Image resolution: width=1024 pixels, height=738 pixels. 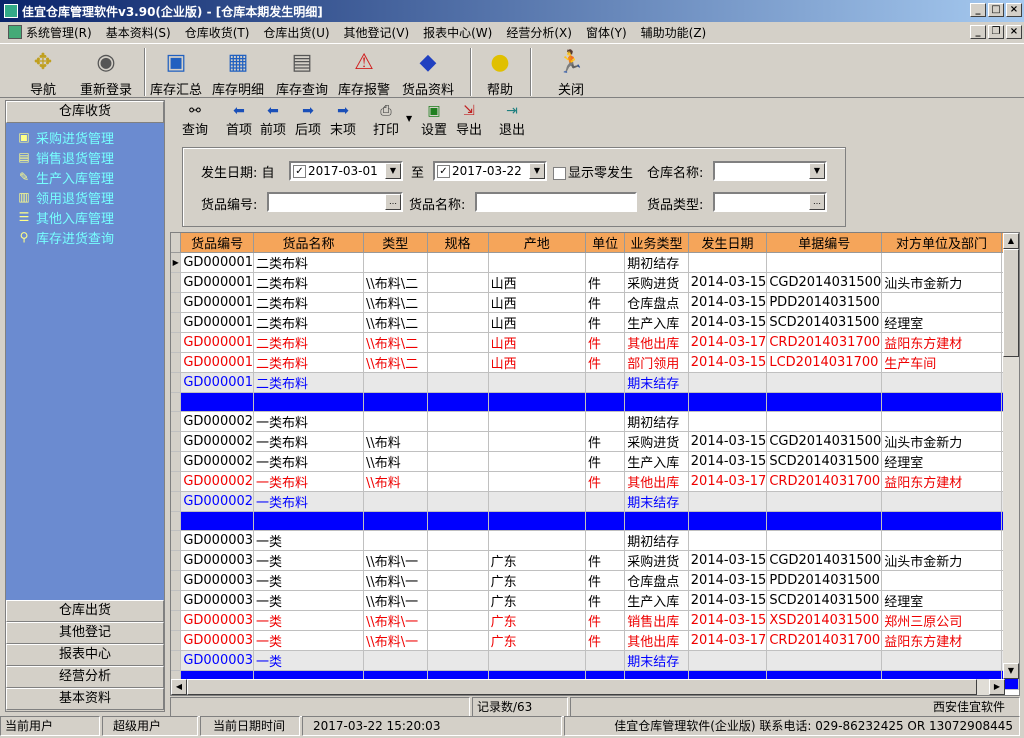 What do you see at coordinates (941, 282) in the screenshot?
I see `table-cell: 汕头市金新力` at bounding box center [941, 282].